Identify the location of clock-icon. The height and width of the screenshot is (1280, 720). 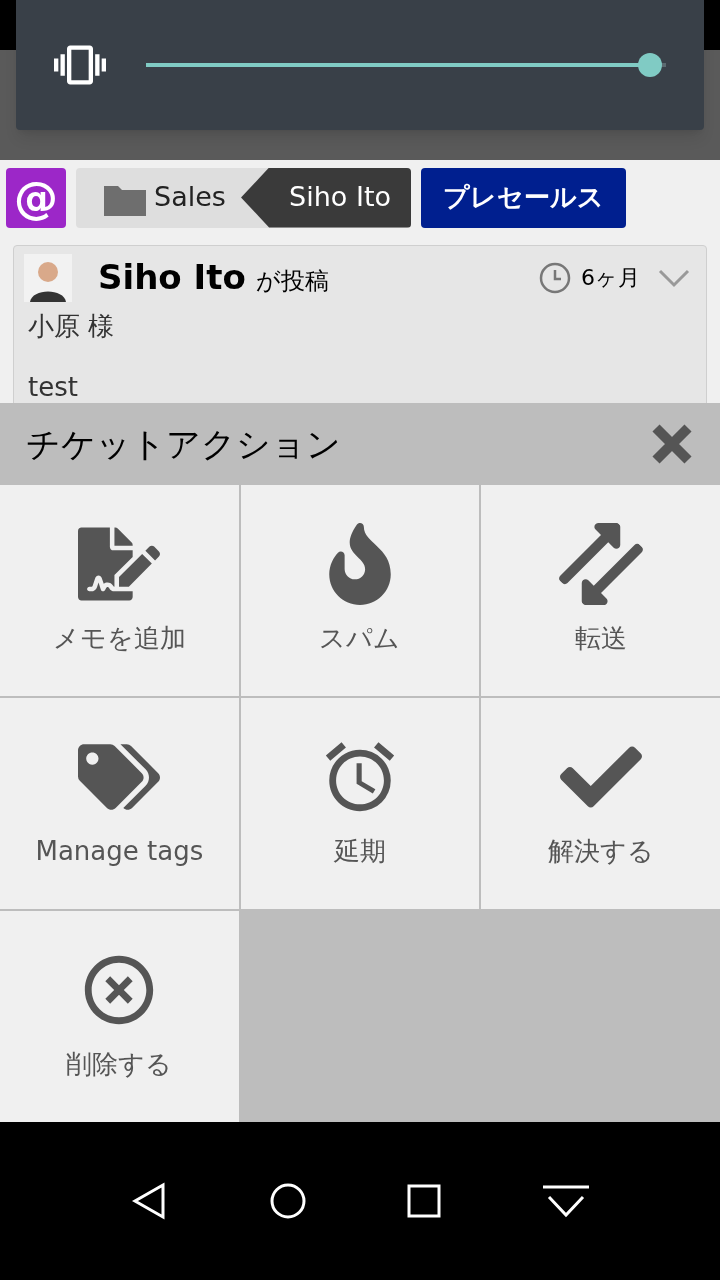
(555, 277).